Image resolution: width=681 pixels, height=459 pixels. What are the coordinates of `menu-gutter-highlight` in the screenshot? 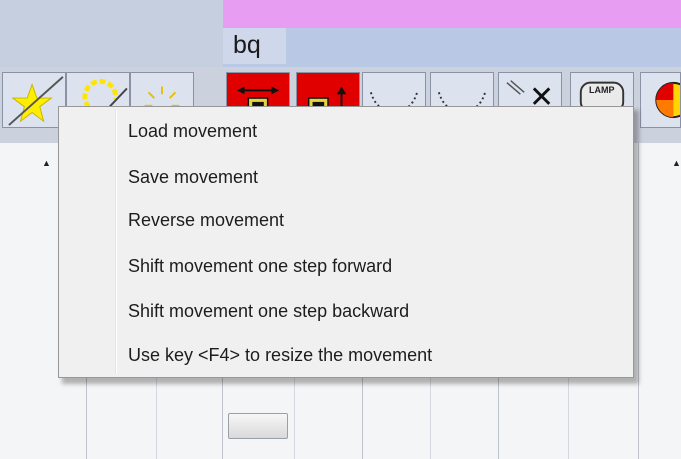 It's located at (116, 242).